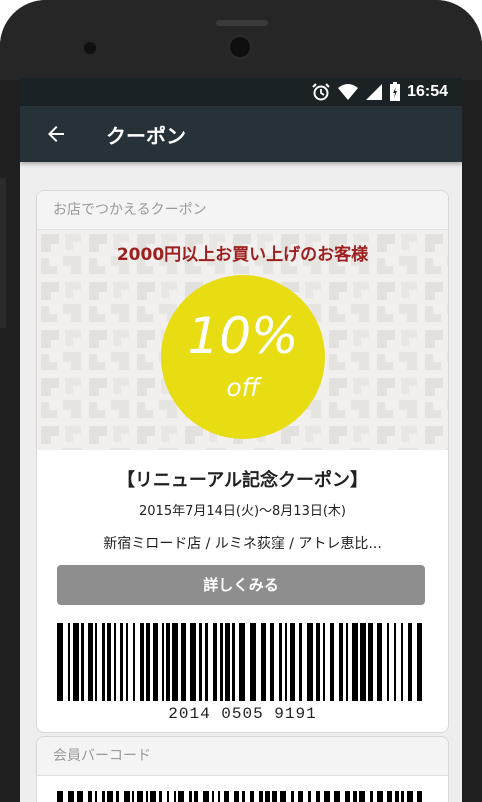 The height and width of the screenshot is (802, 482). Describe the element at coordinates (239, 796) in the screenshot. I see `member-barcode` at that location.